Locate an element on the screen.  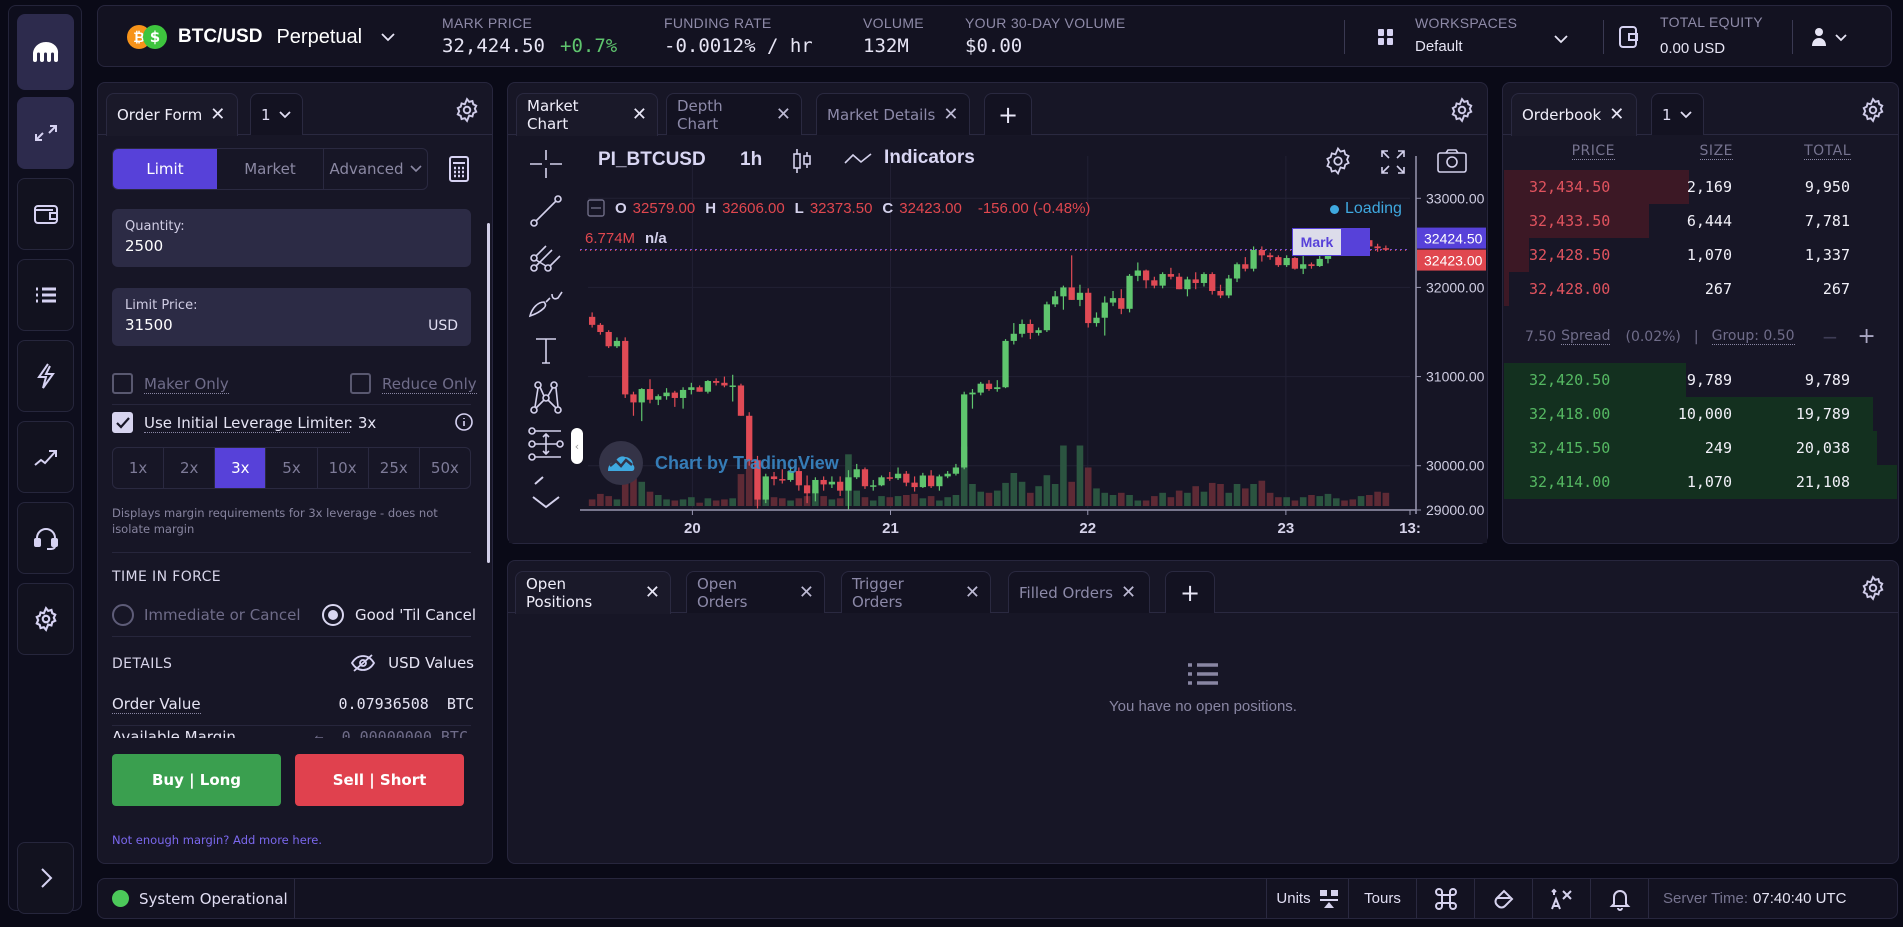
leverage-option: 10x is located at coordinates (343, 468).